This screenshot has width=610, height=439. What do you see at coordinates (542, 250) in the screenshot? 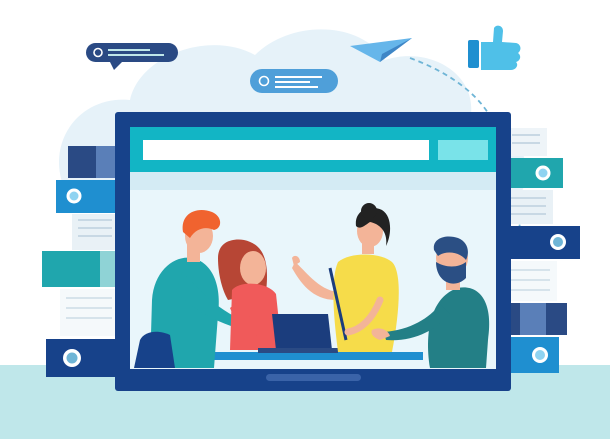
I see `binder-stack-right` at bounding box center [542, 250].